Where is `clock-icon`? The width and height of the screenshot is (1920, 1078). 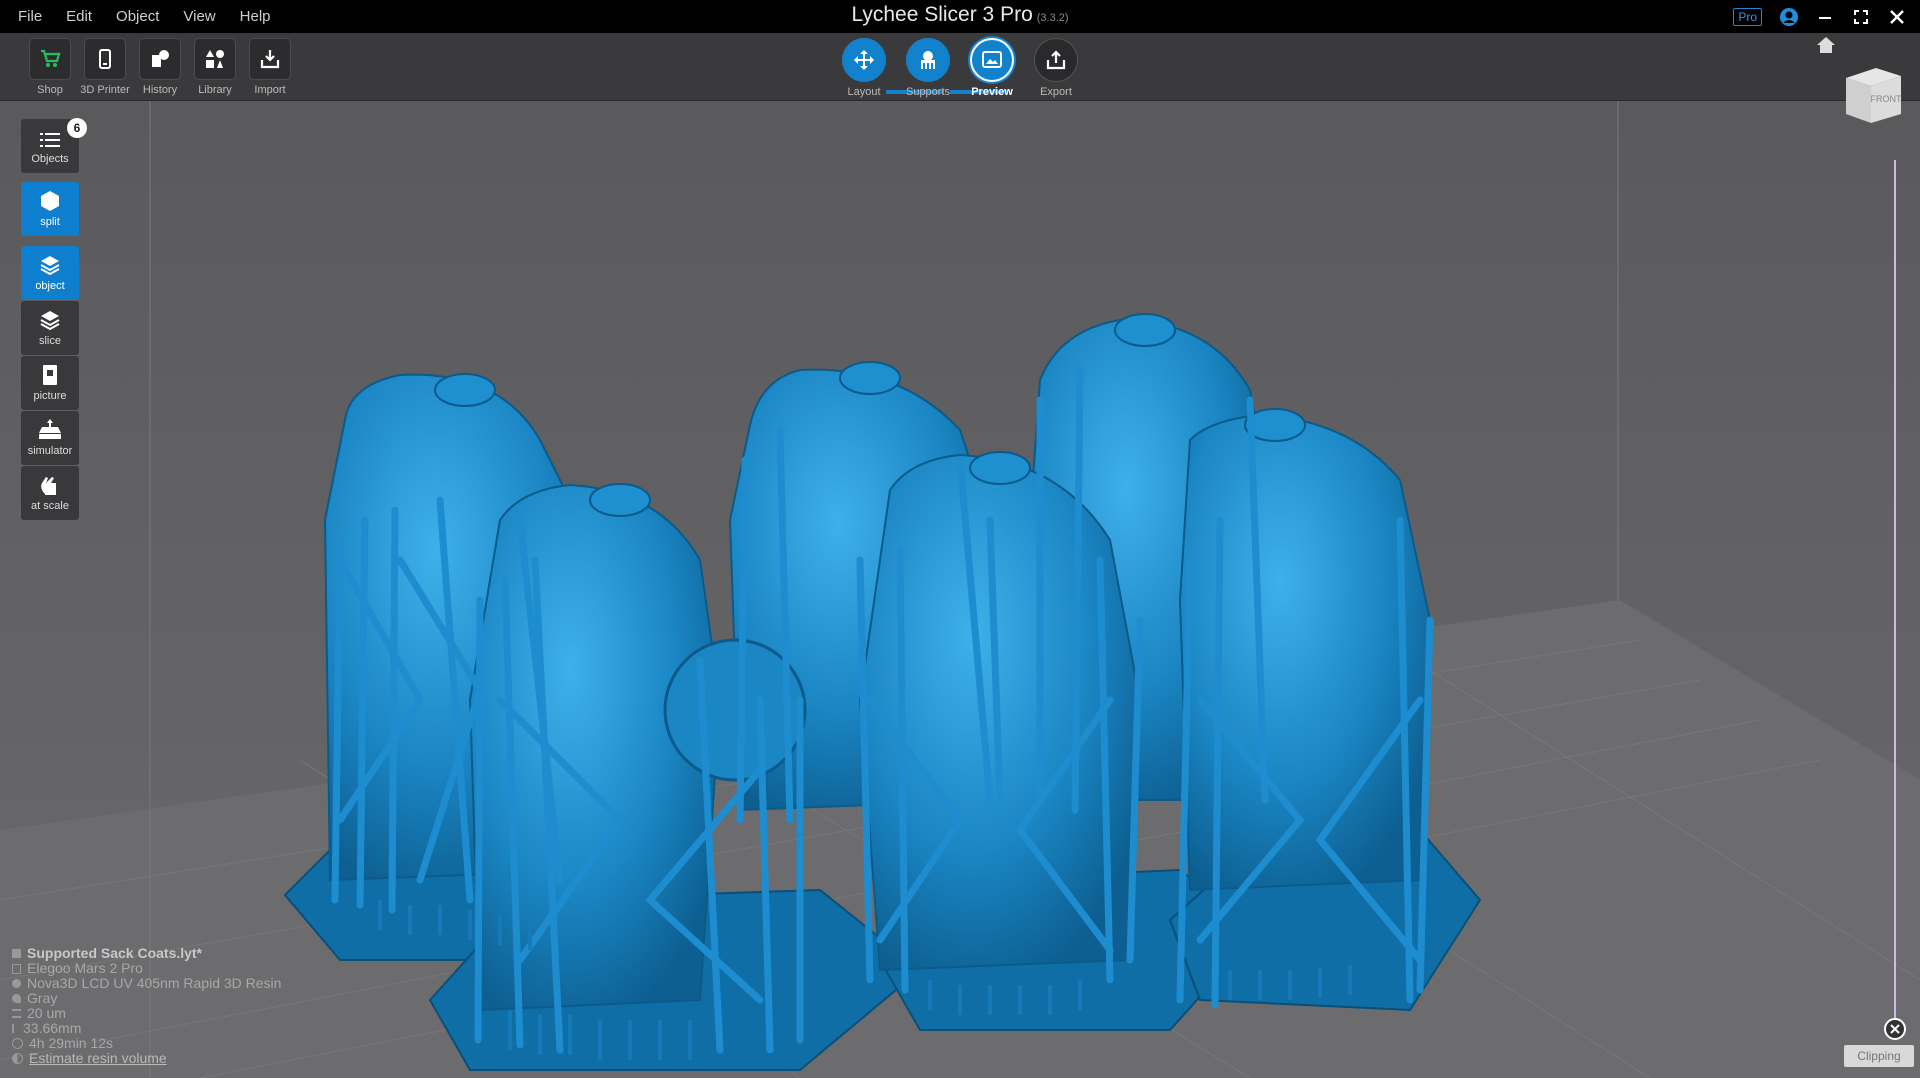 clock-icon is located at coordinates (17, 1043).